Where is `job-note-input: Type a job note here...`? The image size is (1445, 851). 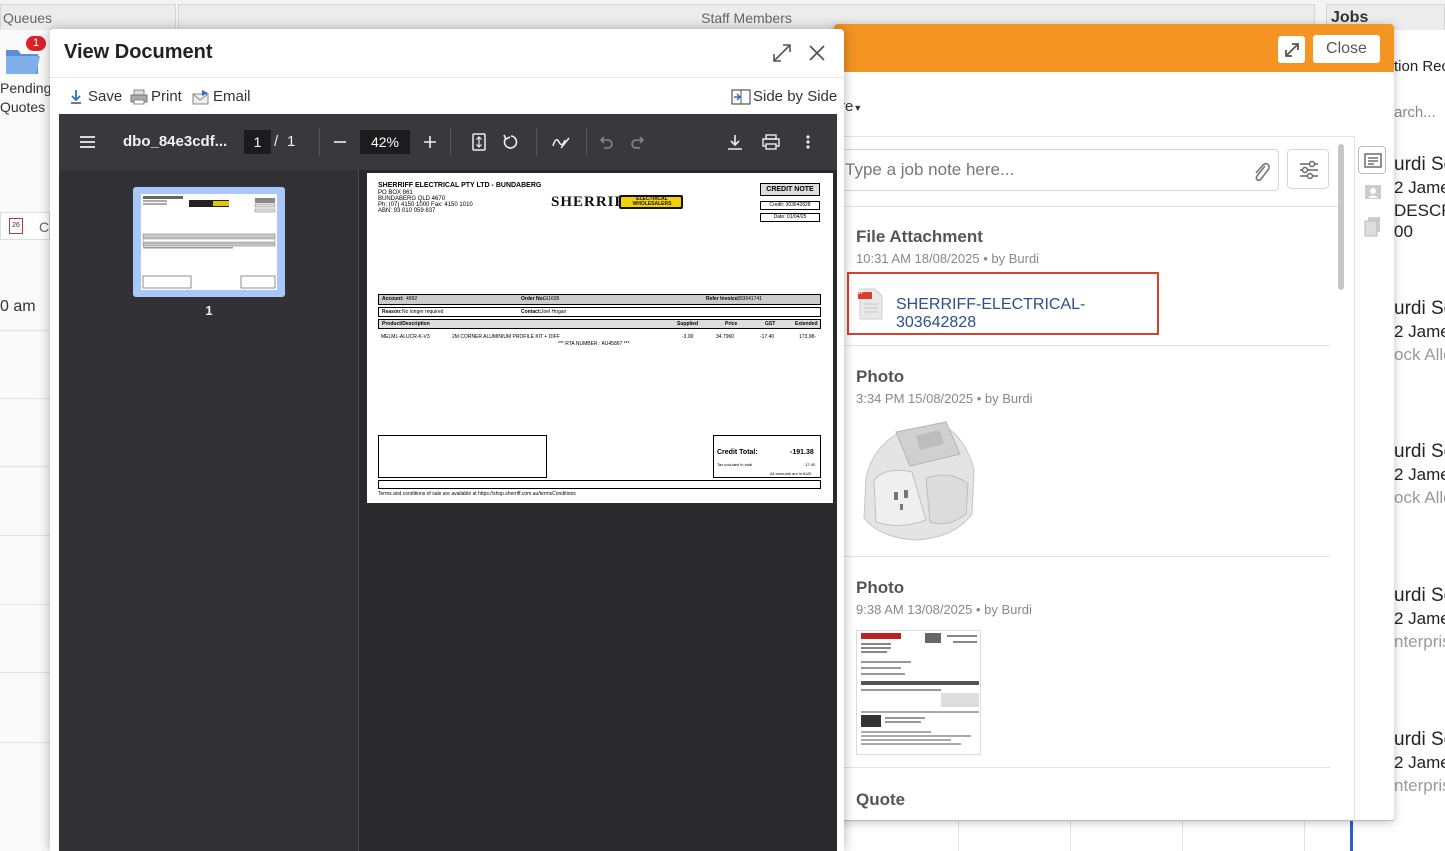 job-note-input: Type a job note here... is located at coordinates (1060, 170).